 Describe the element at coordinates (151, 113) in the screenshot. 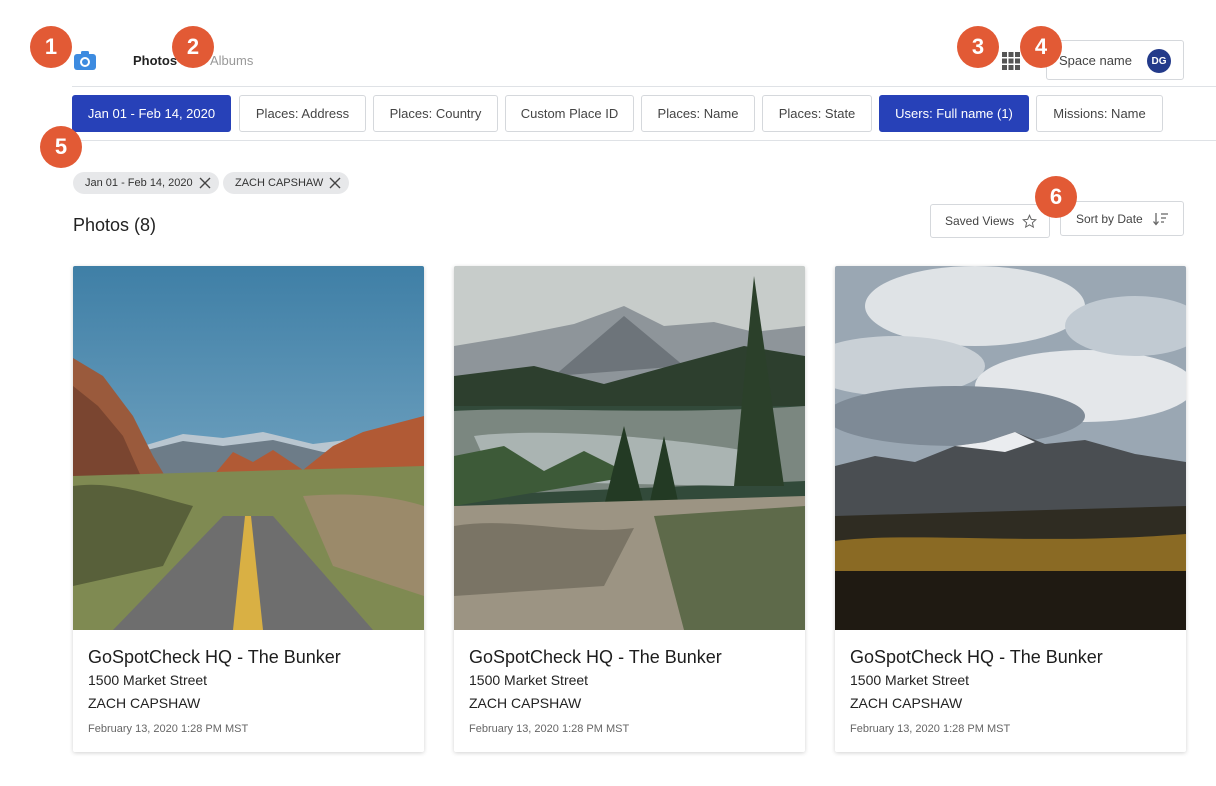

I see `filter-date-range: Jan 01 - Feb 14, 2020` at that location.